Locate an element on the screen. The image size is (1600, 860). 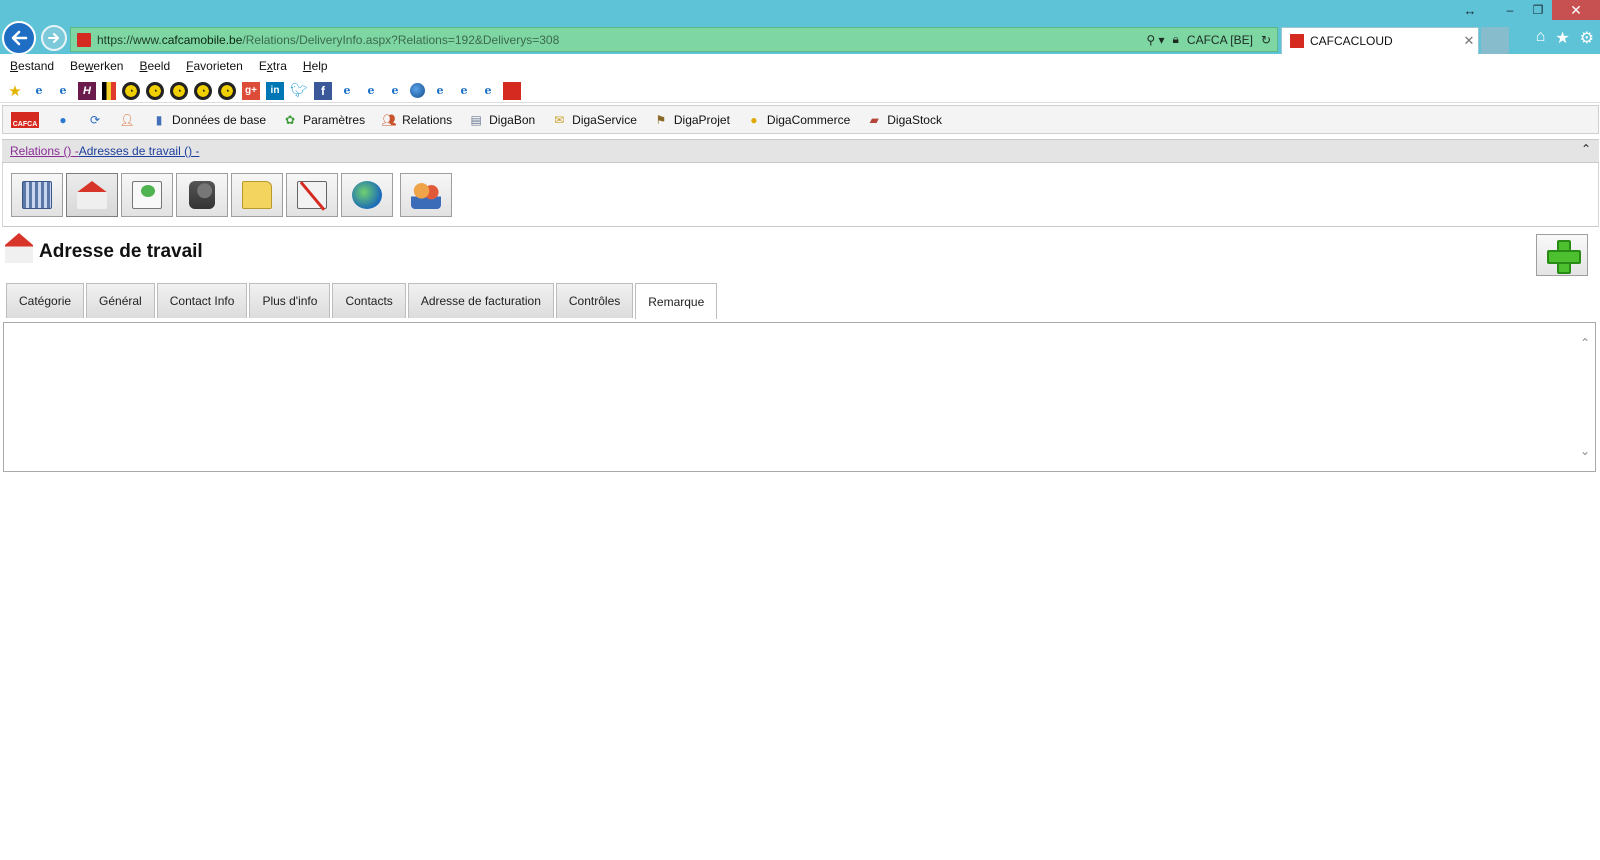
forward-button is located at coordinates (54, 38).